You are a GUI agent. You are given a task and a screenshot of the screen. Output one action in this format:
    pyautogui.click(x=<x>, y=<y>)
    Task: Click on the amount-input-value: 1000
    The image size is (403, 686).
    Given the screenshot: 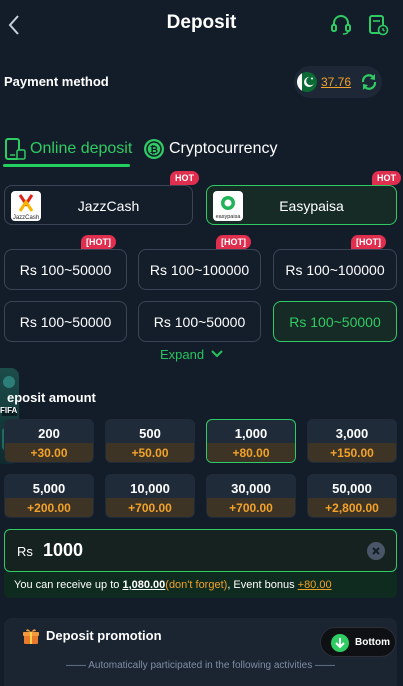 What is the action you would take?
    pyautogui.click(x=63, y=550)
    